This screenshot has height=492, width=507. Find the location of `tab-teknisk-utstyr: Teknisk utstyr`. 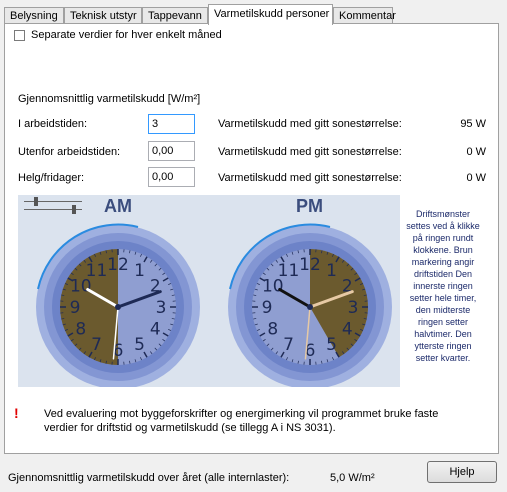

tab-teknisk-utstyr: Teknisk utstyr is located at coordinates (103, 15).